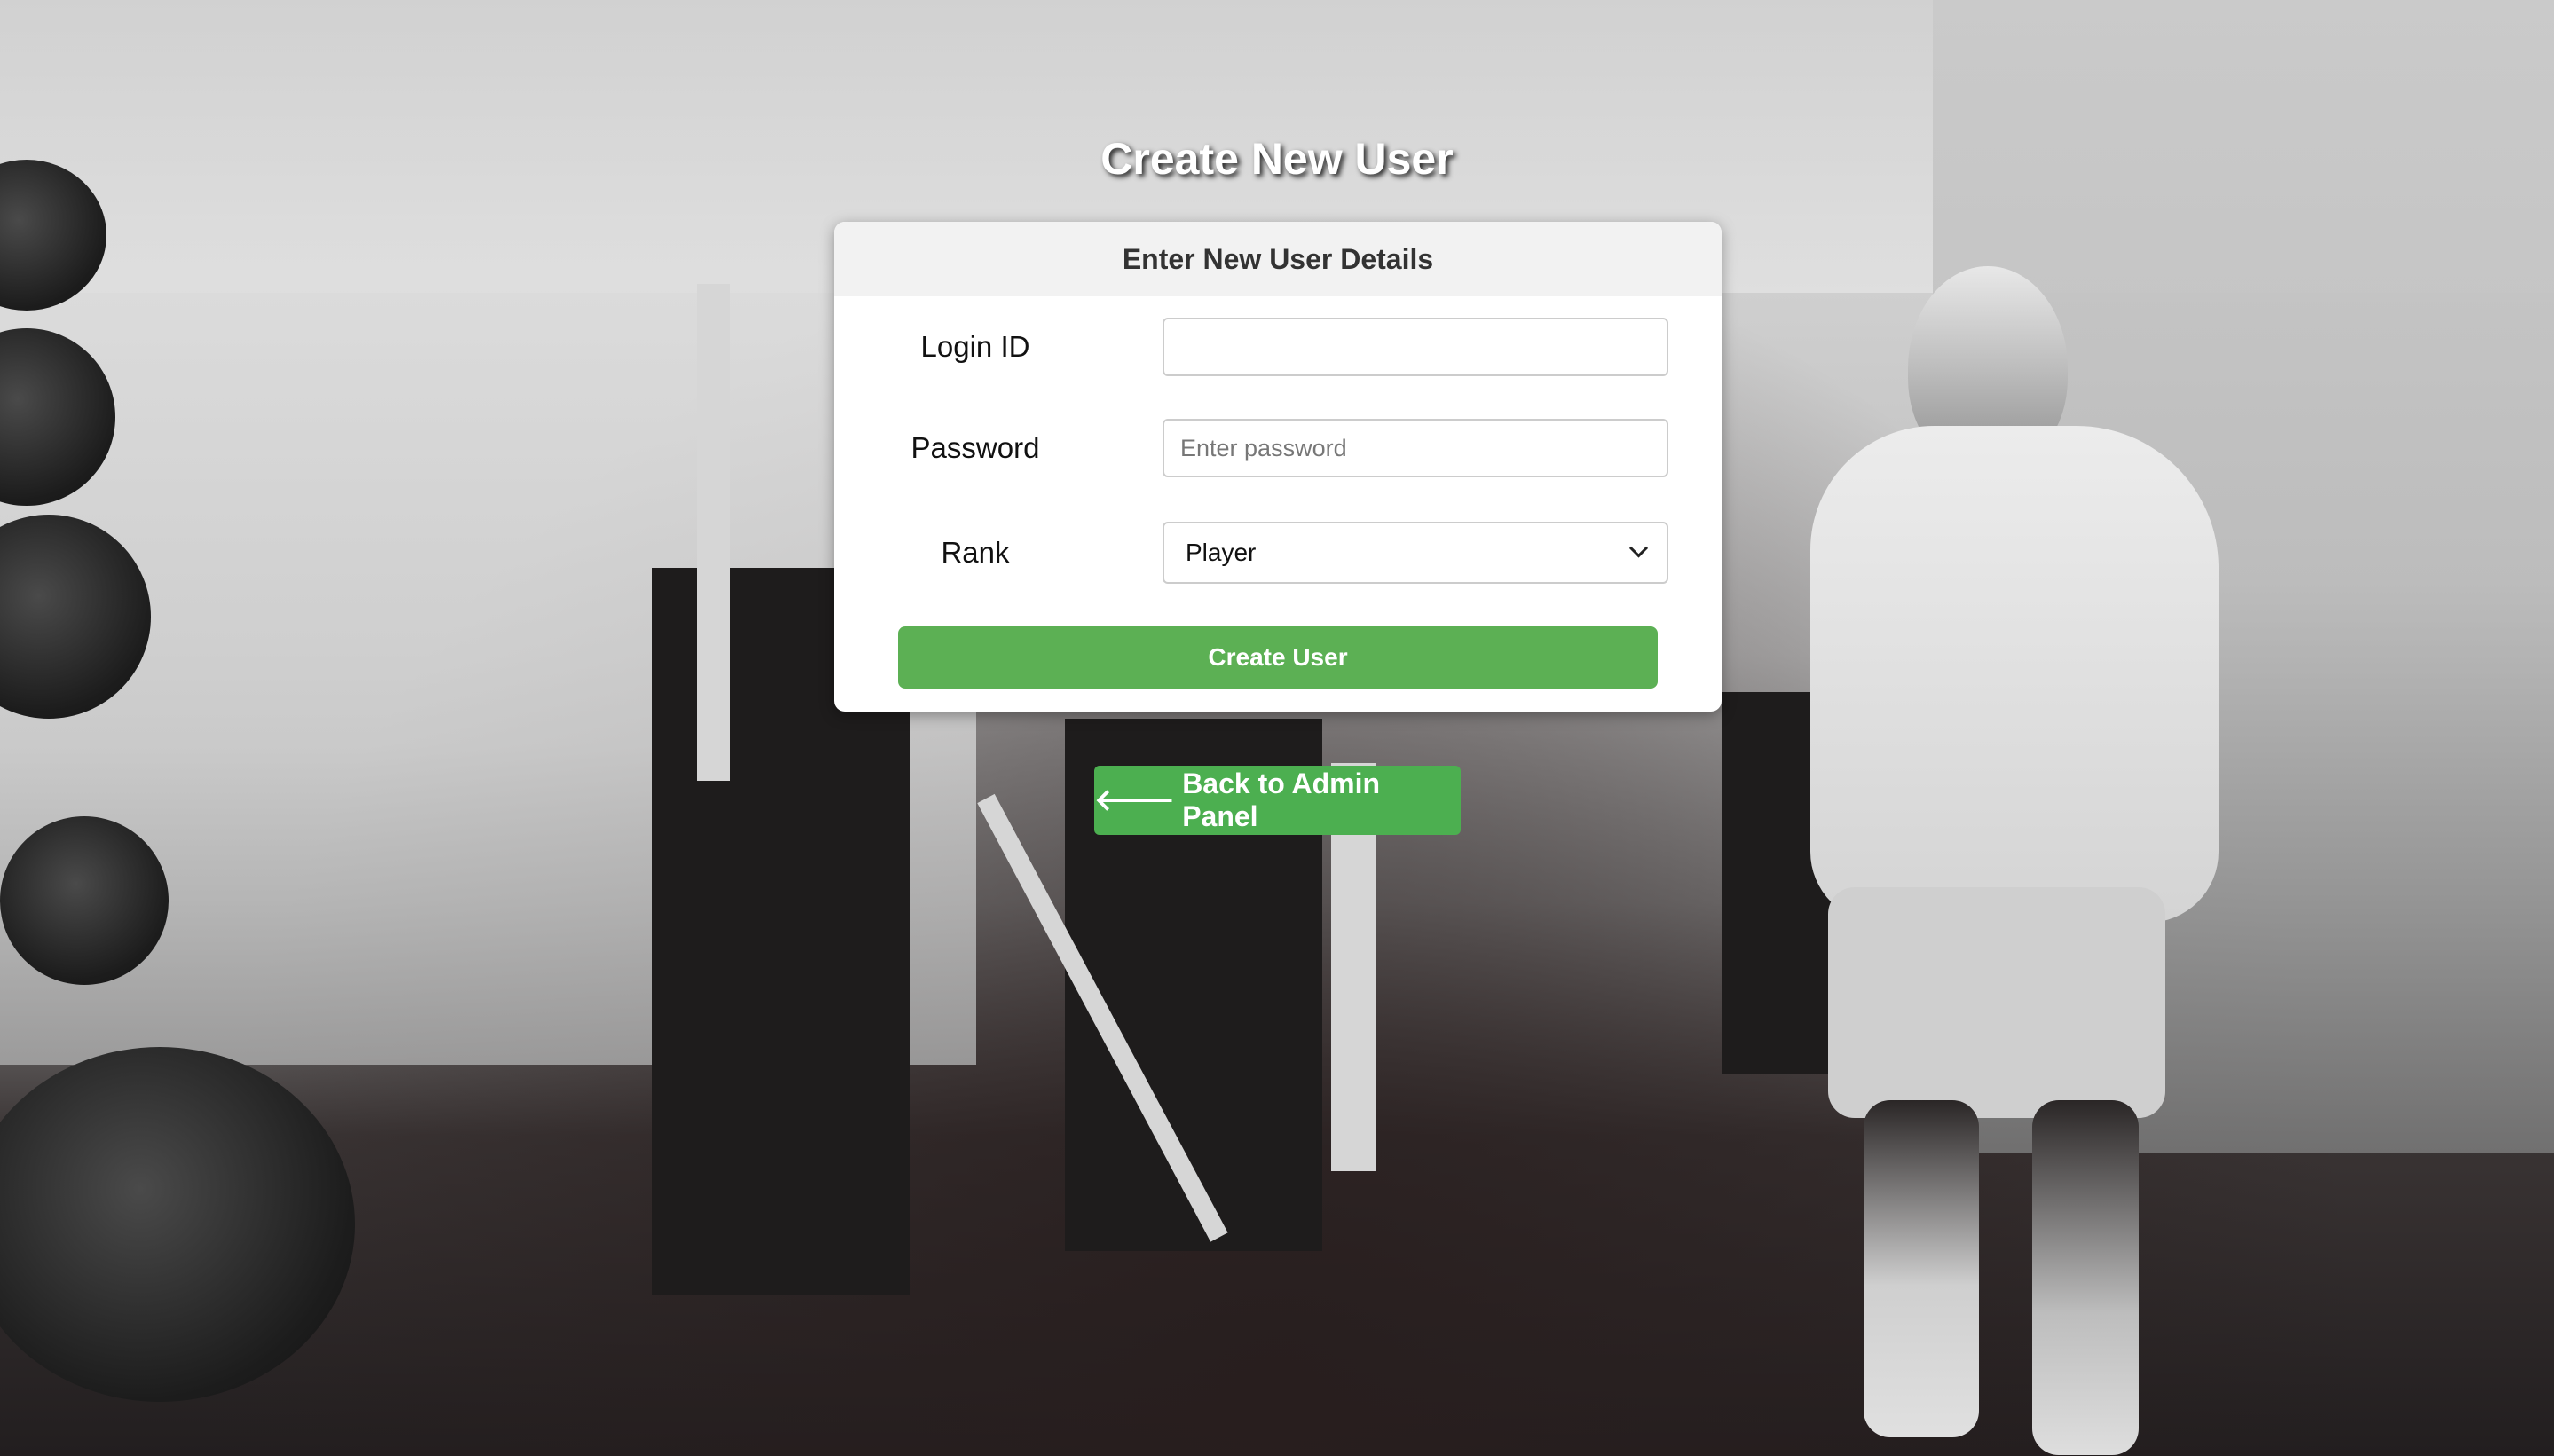  Describe the element at coordinates (1278, 657) in the screenshot. I see `create-user-button: Create User` at that location.